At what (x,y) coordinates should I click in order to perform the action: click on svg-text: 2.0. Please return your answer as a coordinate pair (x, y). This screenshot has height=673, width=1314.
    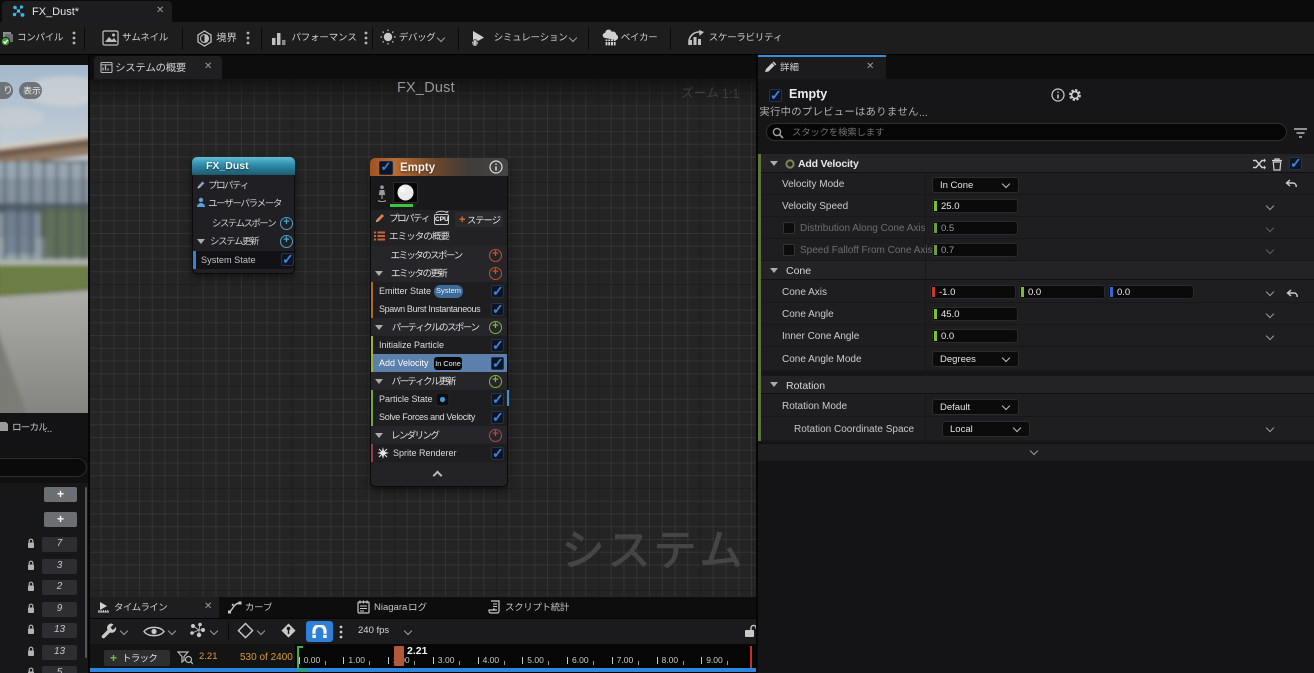
    Looking at the image, I should click on (475, 44).